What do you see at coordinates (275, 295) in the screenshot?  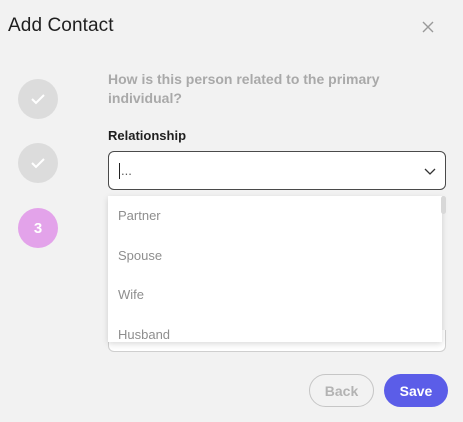 I see `option-wife: Wife` at bounding box center [275, 295].